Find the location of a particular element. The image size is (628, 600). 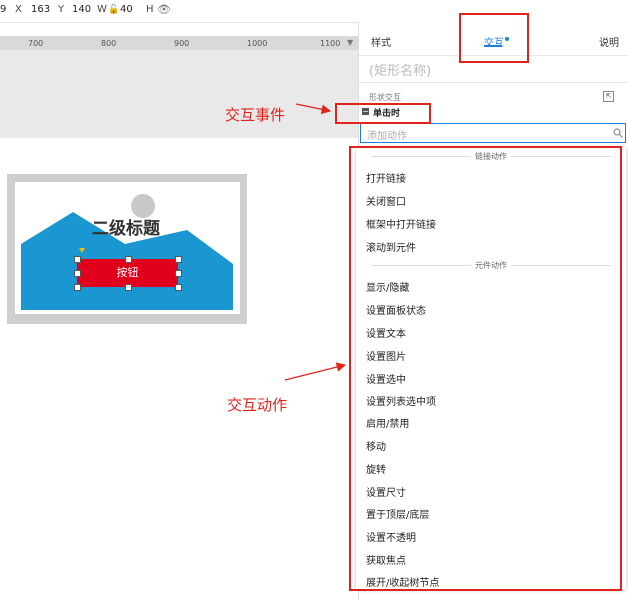

highlight-interaction-tab is located at coordinates (494, 38).